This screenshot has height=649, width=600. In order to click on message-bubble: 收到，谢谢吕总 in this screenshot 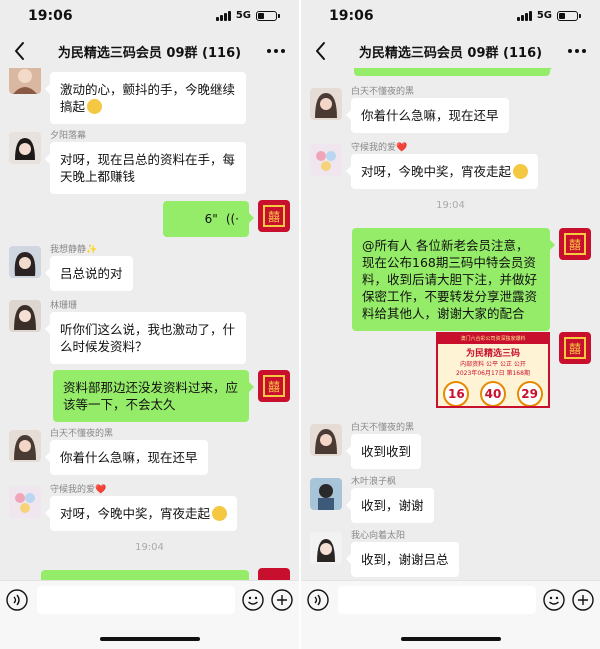, I will do `click(402, 559)`.